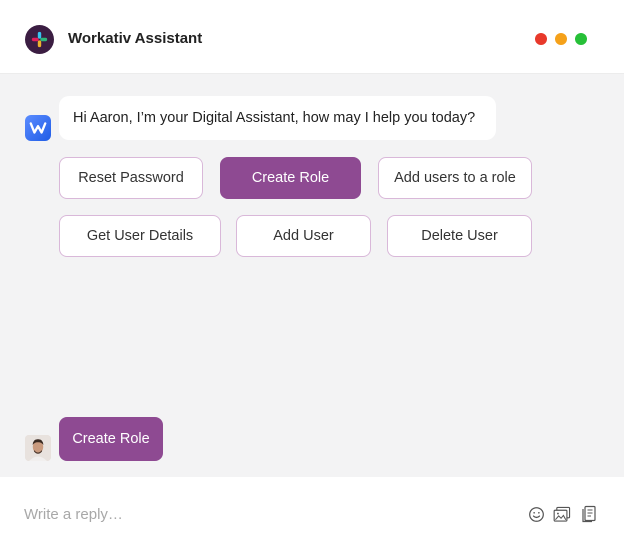 Image resolution: width=624 pixels, height=551 pixels. What do you see at coordinates (131, 178) in the screenshot?
I see `option-reset-password-button: Reset Password` at bounding box center [131, 178].